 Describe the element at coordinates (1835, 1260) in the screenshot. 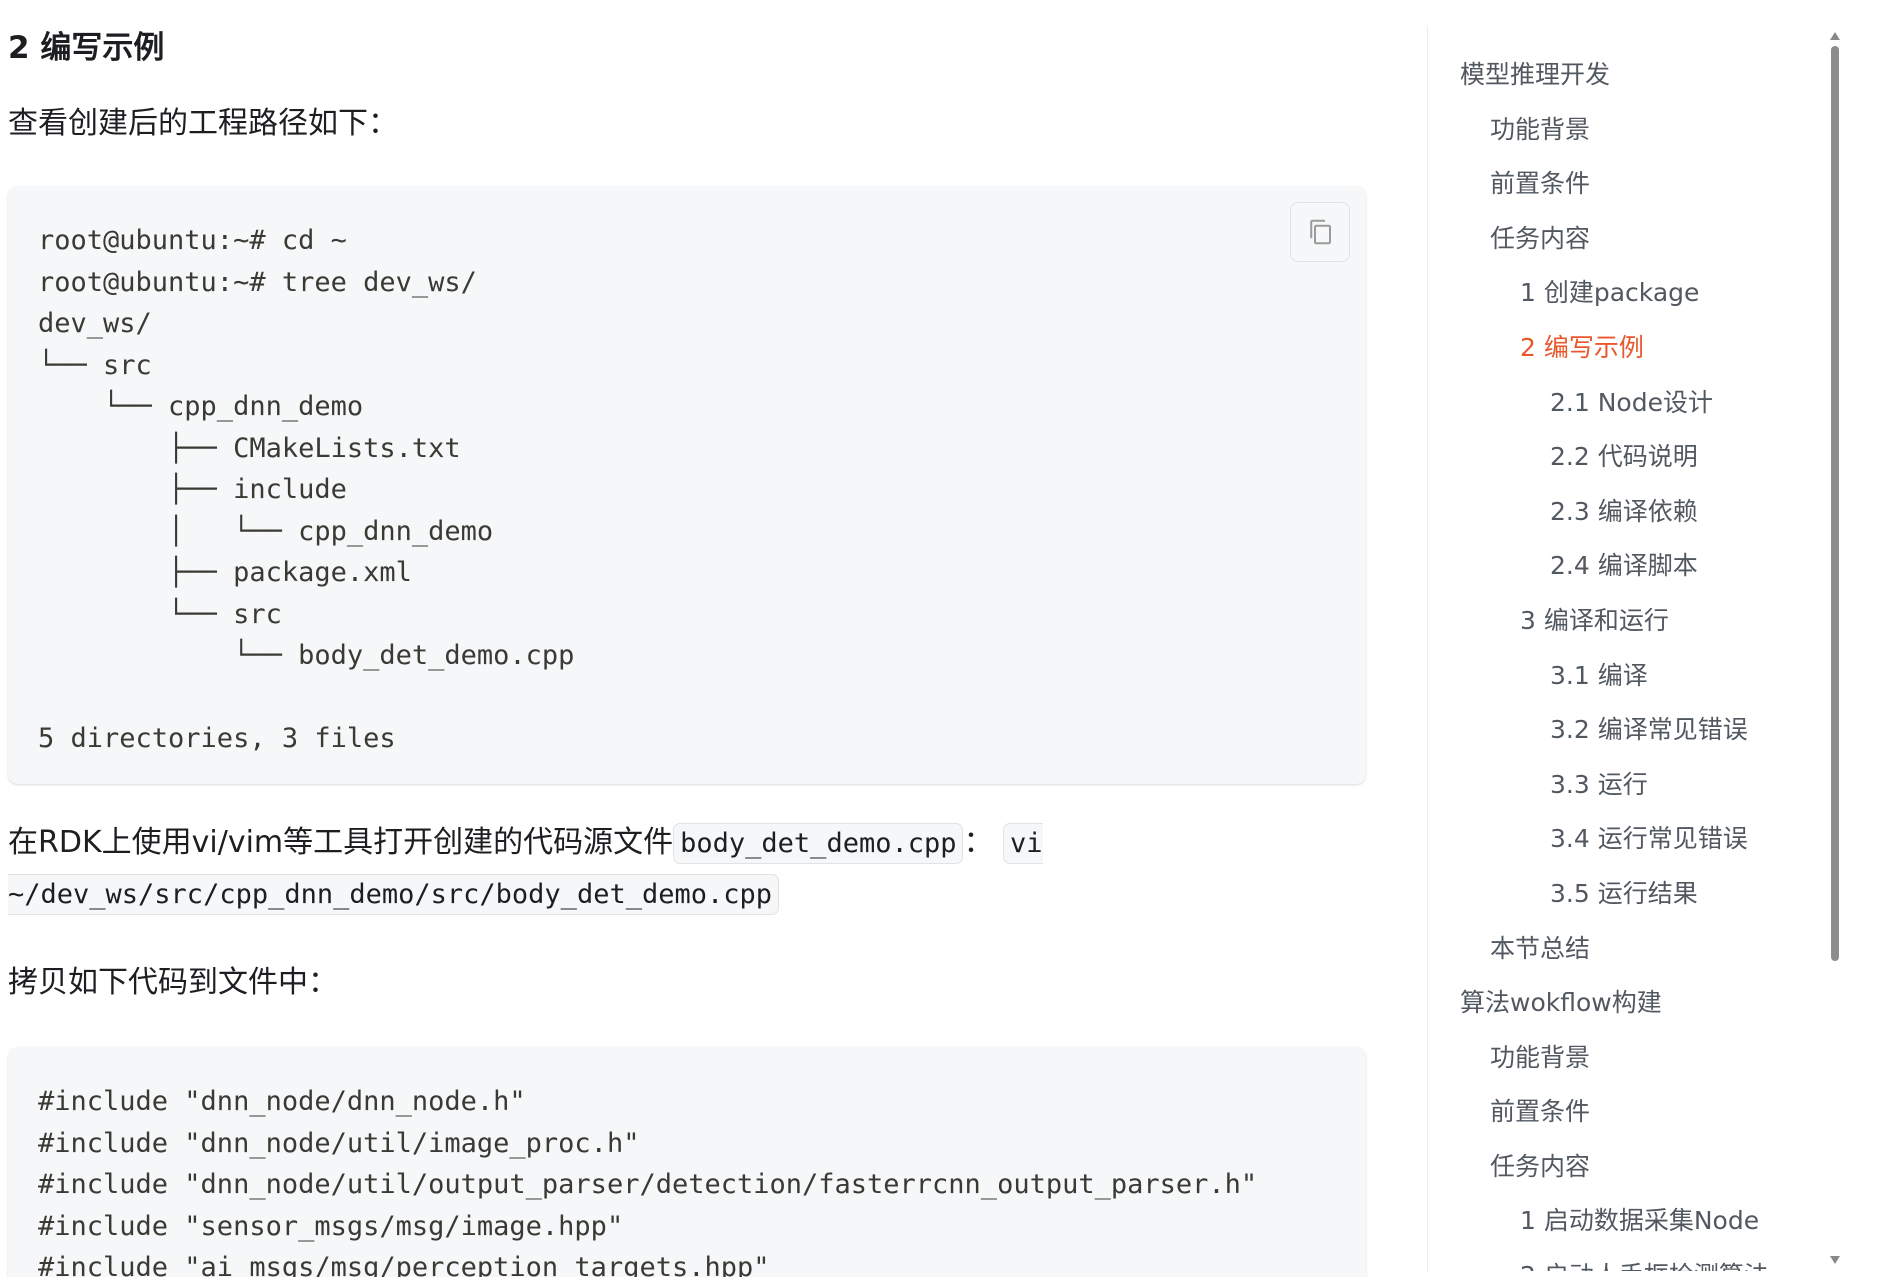

I see `scroll-down-arrow-icon` at that location.